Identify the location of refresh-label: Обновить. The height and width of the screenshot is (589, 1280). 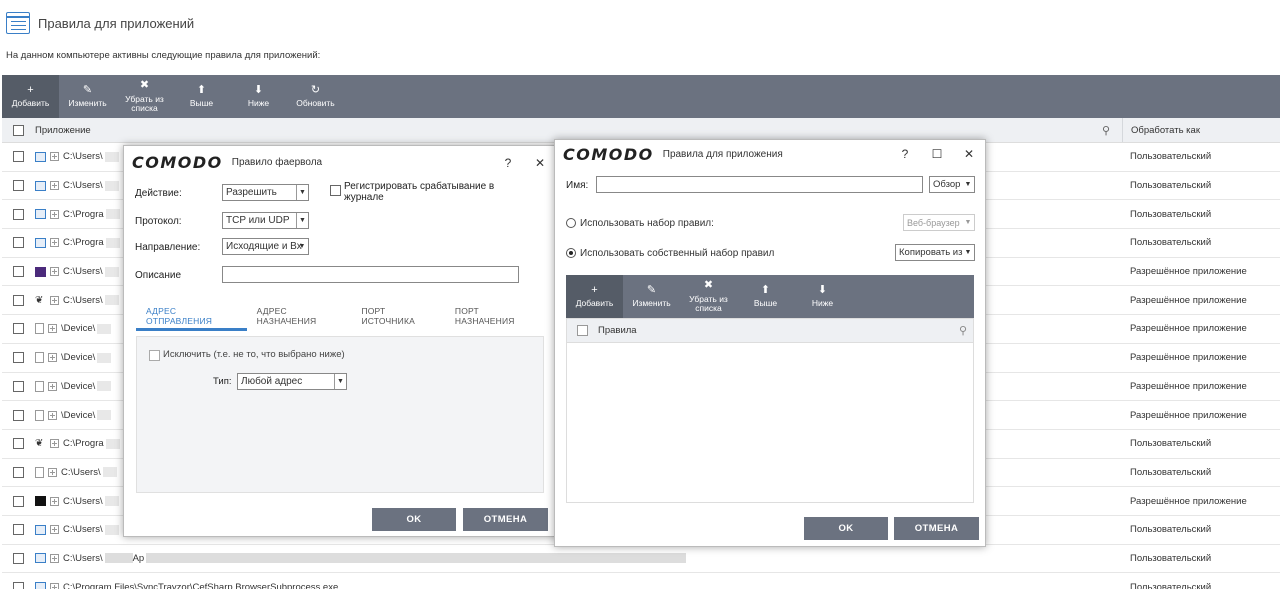
(315, 103).